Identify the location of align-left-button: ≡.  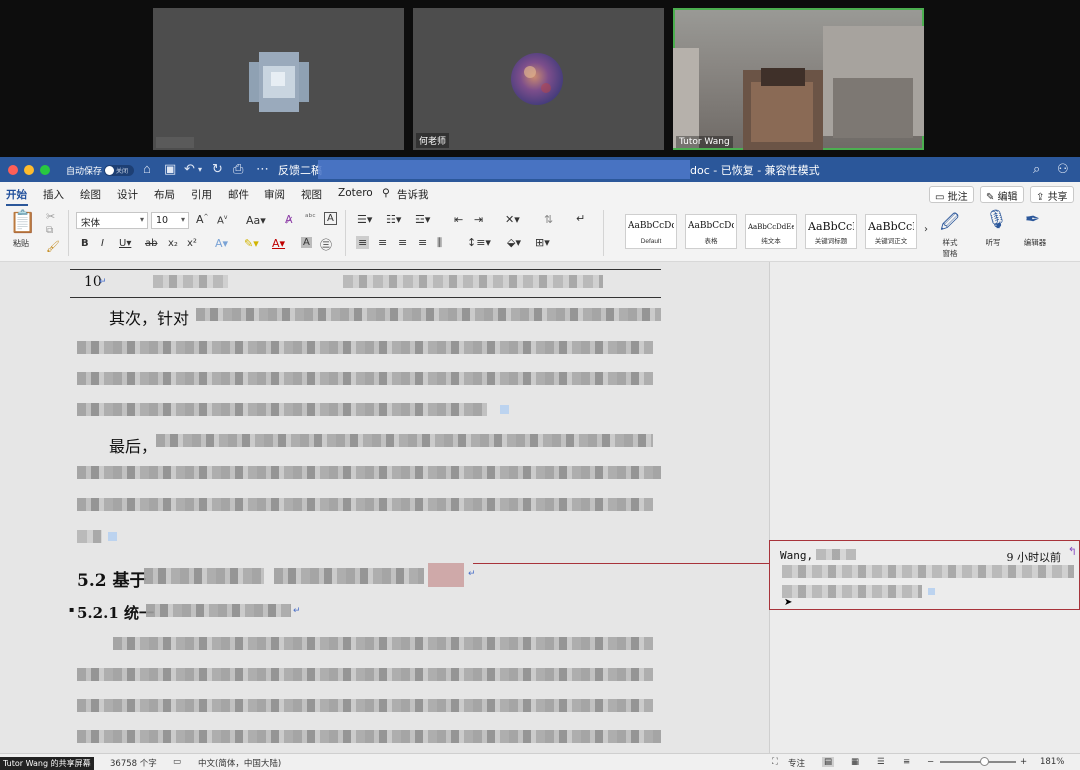
(363, 242).